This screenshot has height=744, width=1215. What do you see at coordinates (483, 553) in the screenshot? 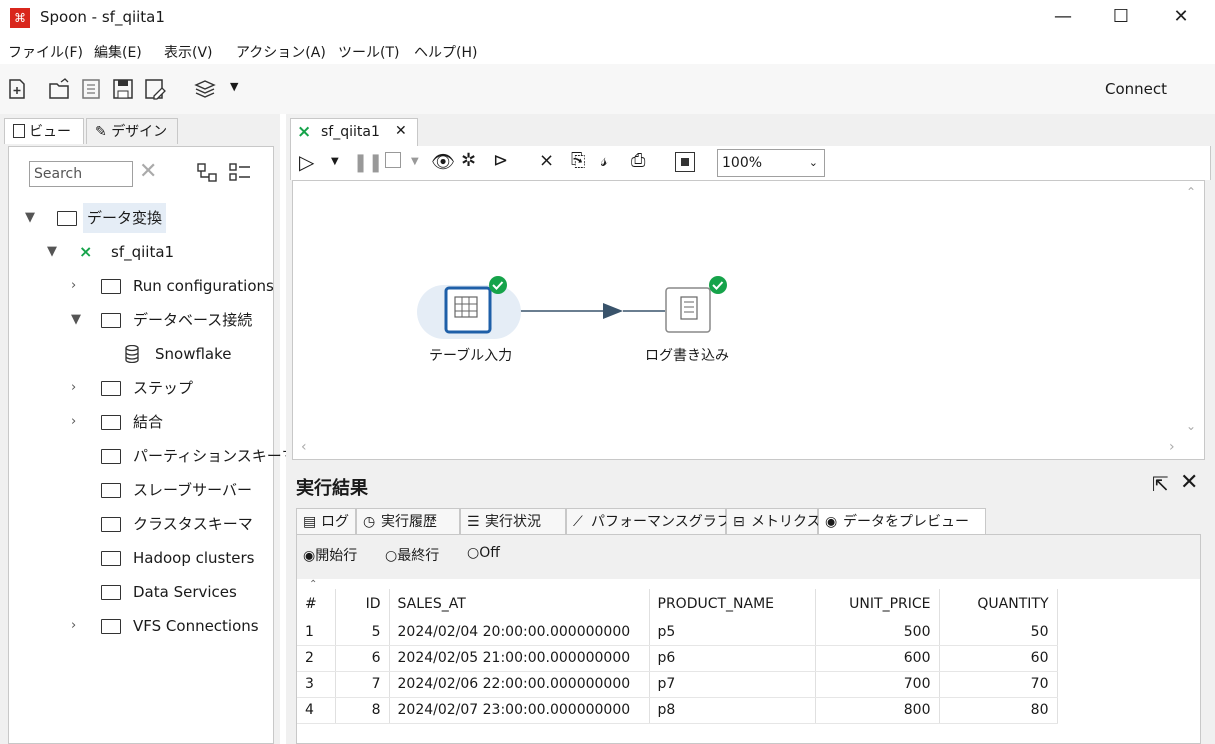
I see `radio-off: ○Off` at bounding box center [483, 553].